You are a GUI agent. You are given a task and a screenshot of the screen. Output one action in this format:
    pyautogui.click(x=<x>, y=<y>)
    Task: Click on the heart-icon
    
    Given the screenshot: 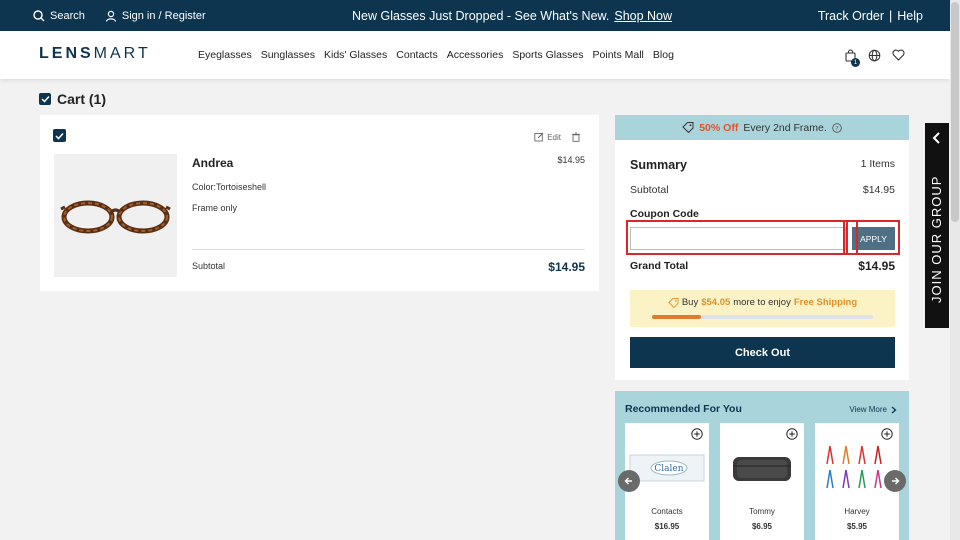 What is the action you would take?
    pyautogui.click(x=898, y=55)
    